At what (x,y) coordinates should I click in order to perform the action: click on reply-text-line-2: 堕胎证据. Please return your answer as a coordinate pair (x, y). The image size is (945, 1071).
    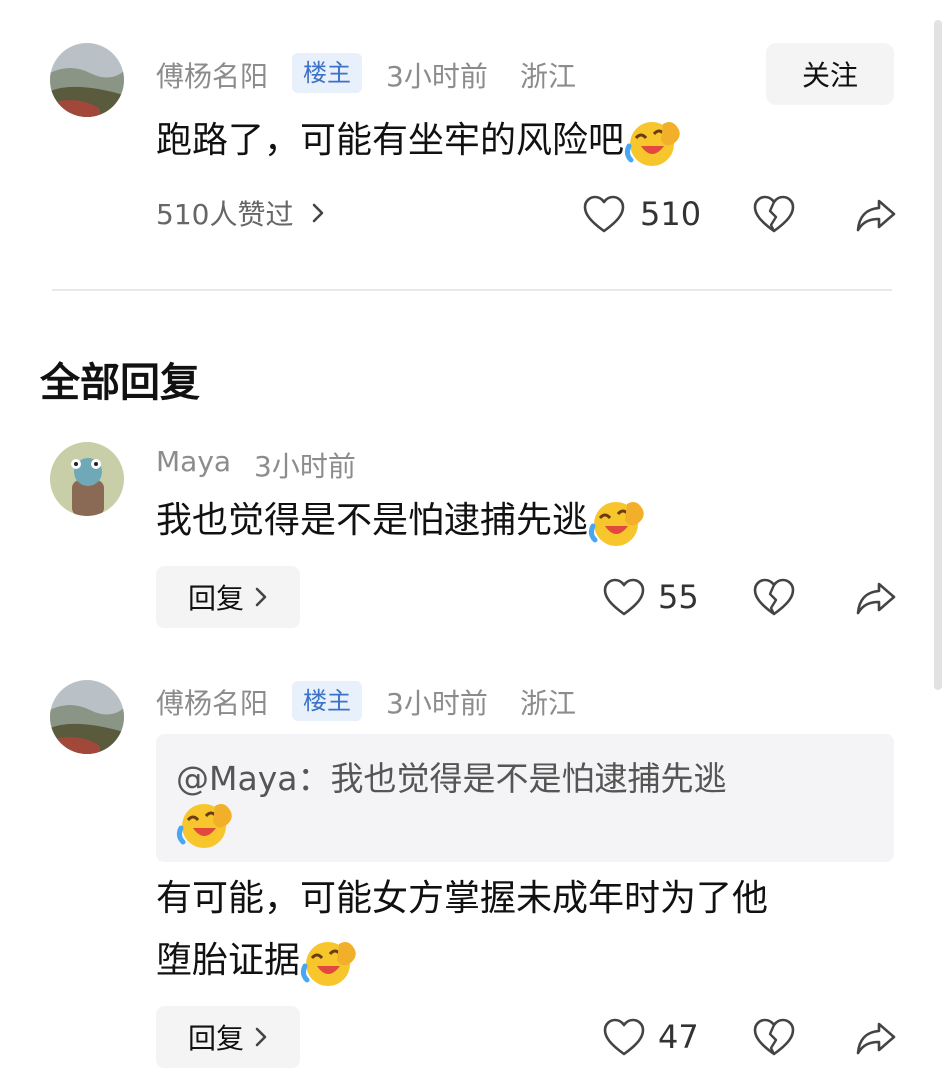
    Looking at the image, I should click on (228, 960).